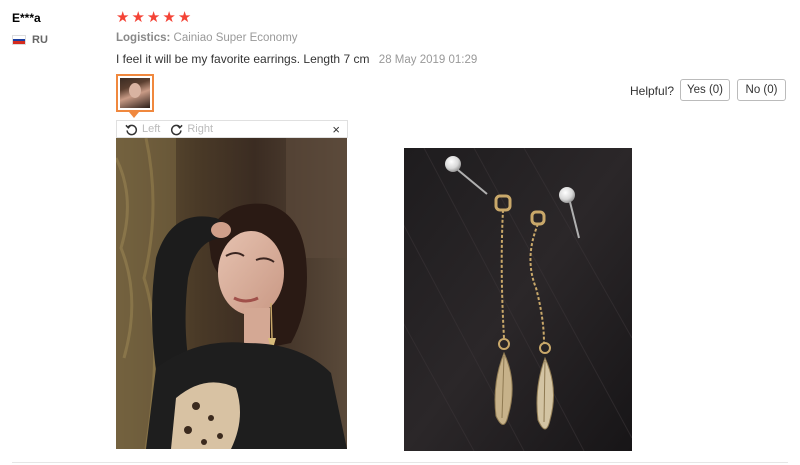 Image resolution: width=800 pixels, height=465 pixels. Describe the element at coordinates (336, 129) in the screenshot. I see `close-viewer-icon: ×` at that location.